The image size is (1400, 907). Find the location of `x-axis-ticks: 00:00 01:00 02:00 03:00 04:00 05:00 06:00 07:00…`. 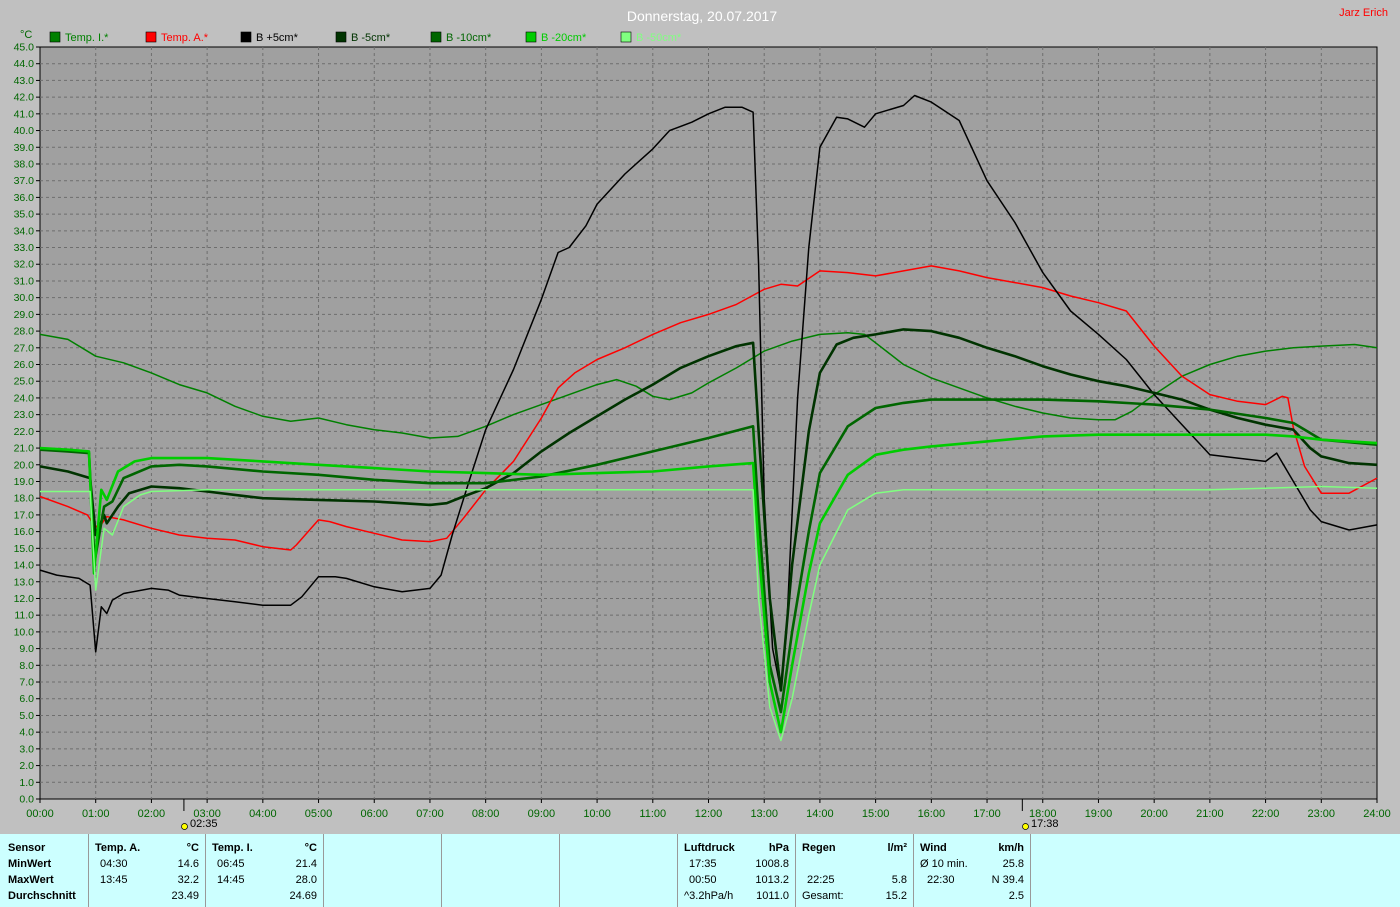

x-axis-ticks: 00:00 01:00 02:00 03:00 04:00 05:00 06:00 07:00… is located at coordinates (708, 809).